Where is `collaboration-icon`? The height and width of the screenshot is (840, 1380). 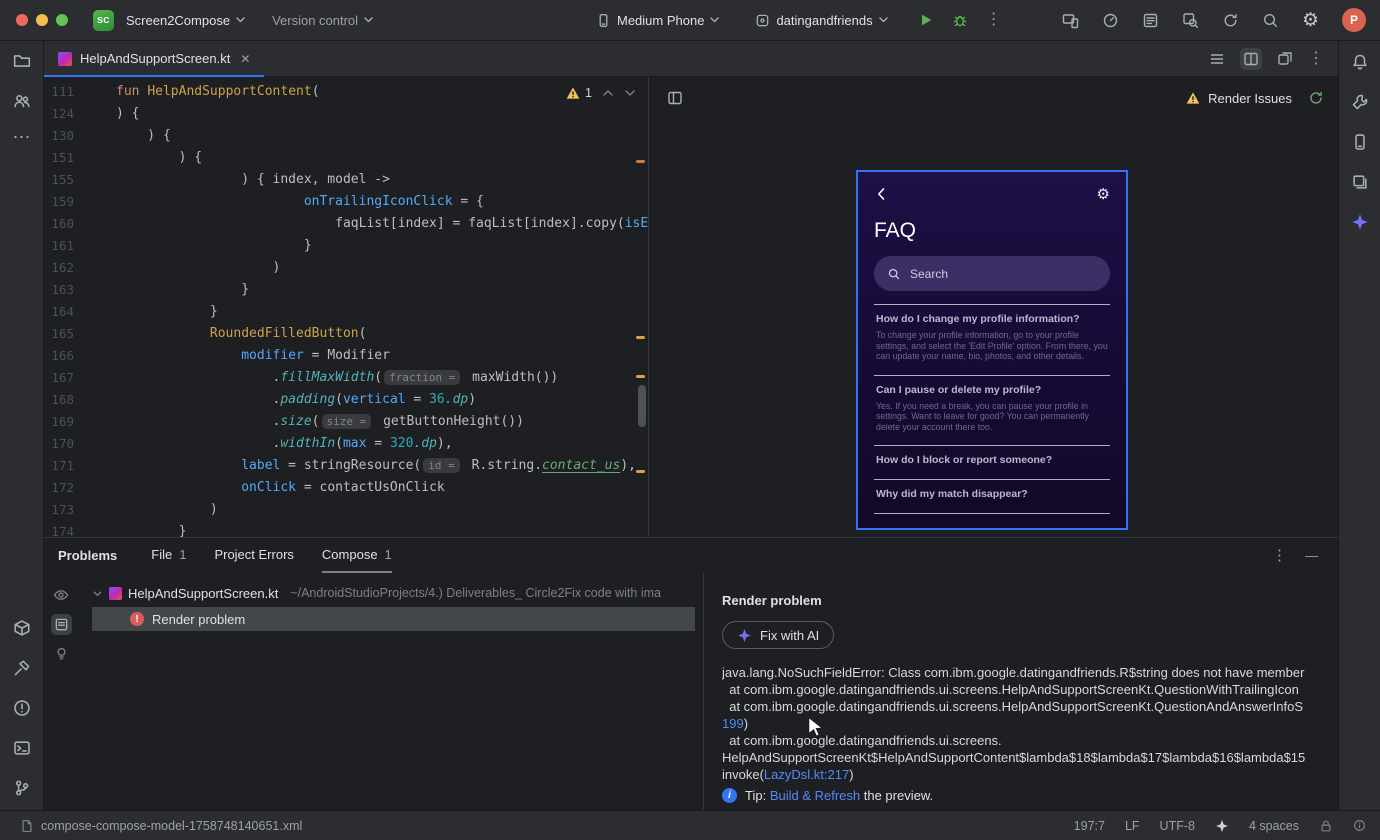
collaboration-icon is located at coordinates (22, 101).